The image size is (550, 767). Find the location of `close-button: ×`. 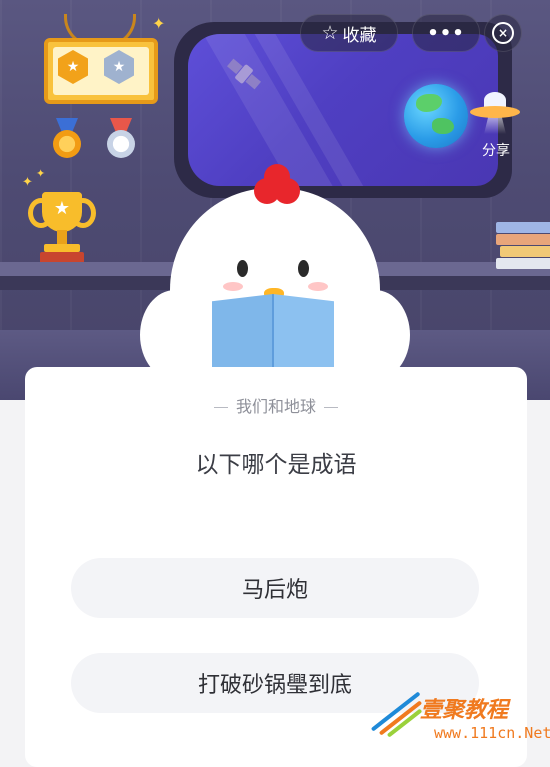

close-button: × is located at coordinates (503, 33).